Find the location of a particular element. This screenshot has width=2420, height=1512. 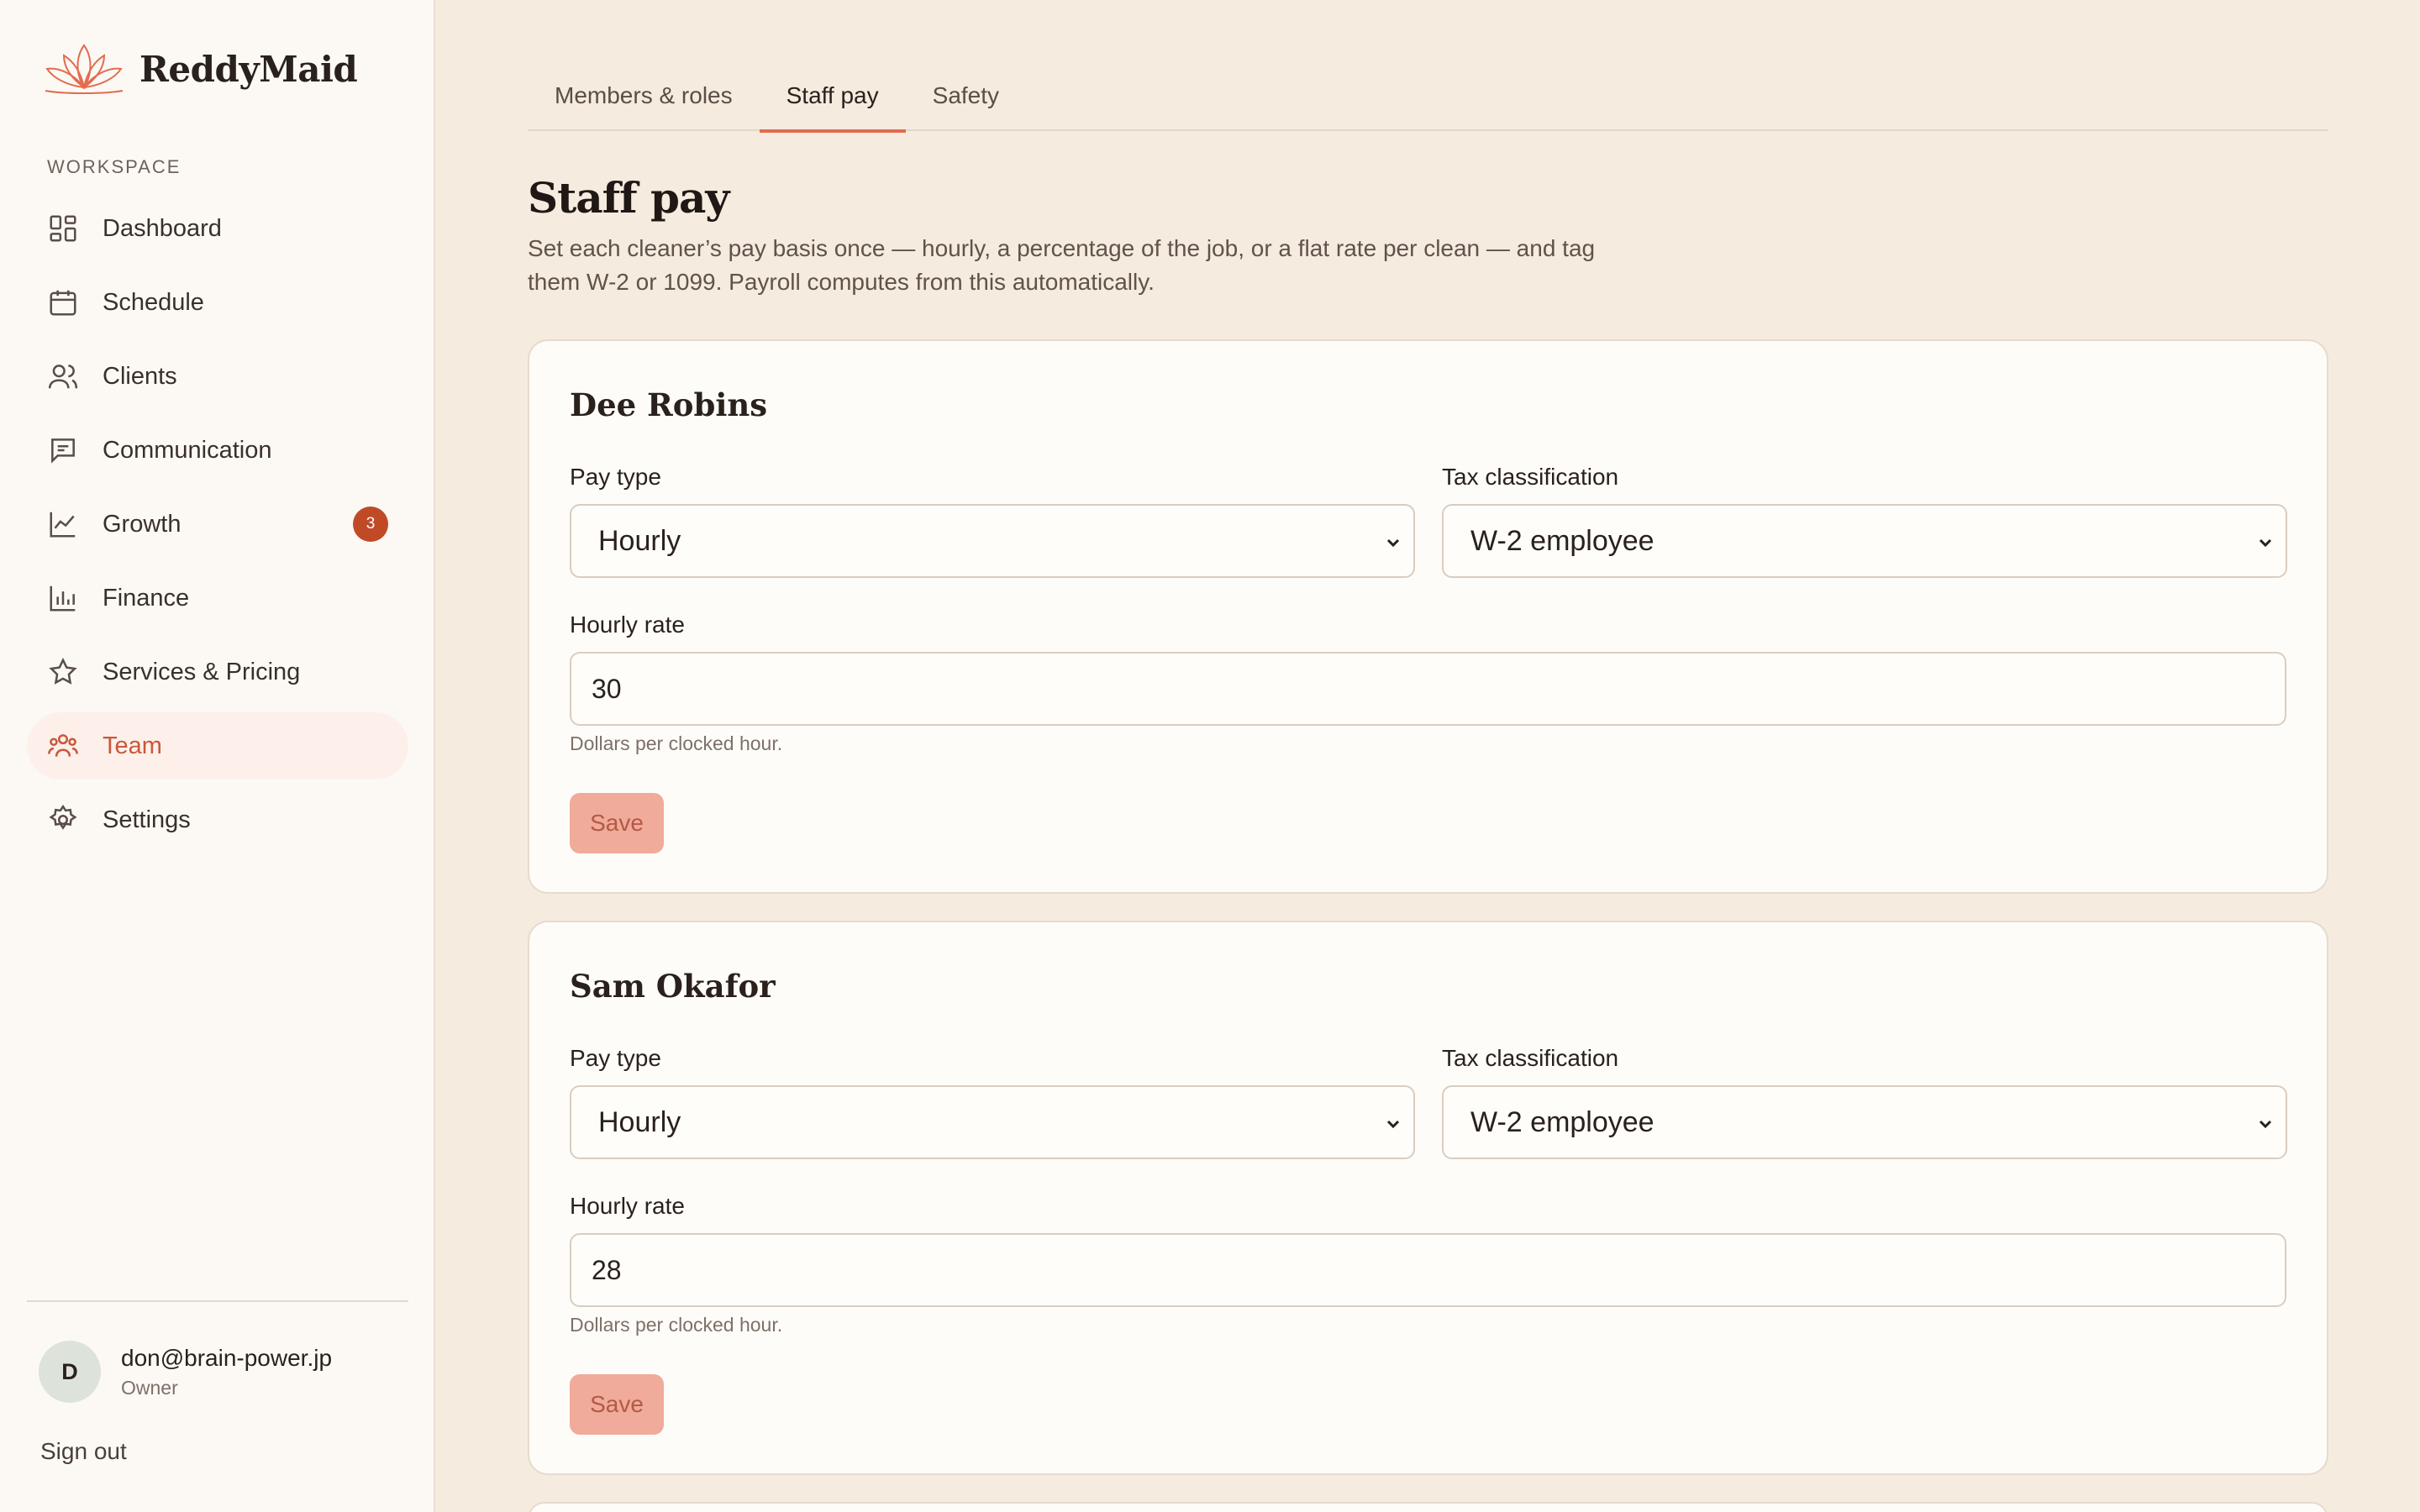

lotus-logo-icon is located at coordinates (84, 69).